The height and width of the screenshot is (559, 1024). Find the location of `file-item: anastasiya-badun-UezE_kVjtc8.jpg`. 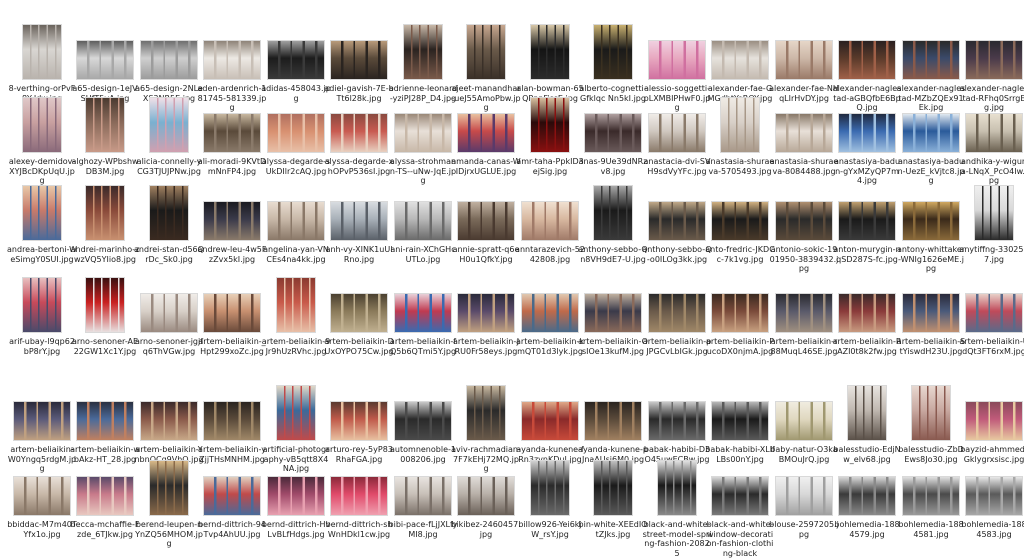

file-item: anastasiya-badun-UezE_kVjtc8.jpg is located at coordinates (931, 140).